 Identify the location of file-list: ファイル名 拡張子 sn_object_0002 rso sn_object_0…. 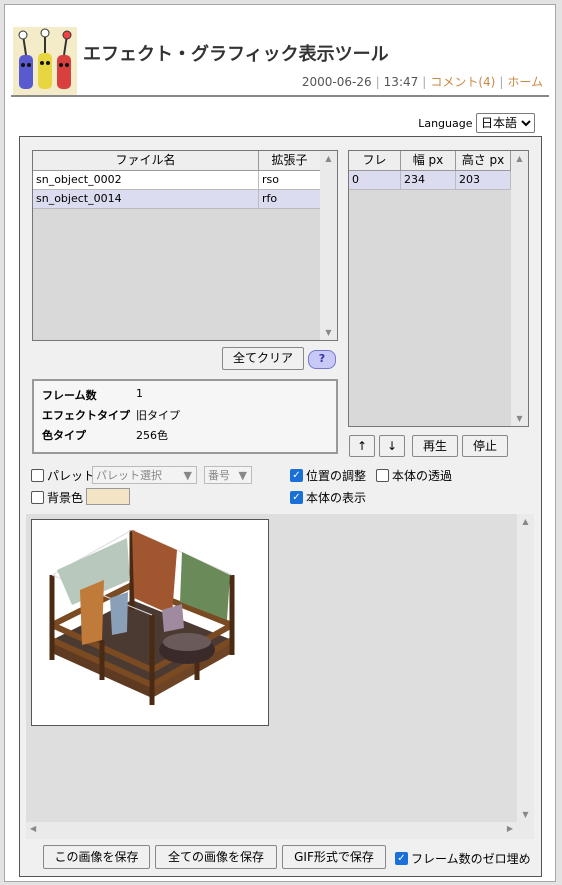
(185, 245).